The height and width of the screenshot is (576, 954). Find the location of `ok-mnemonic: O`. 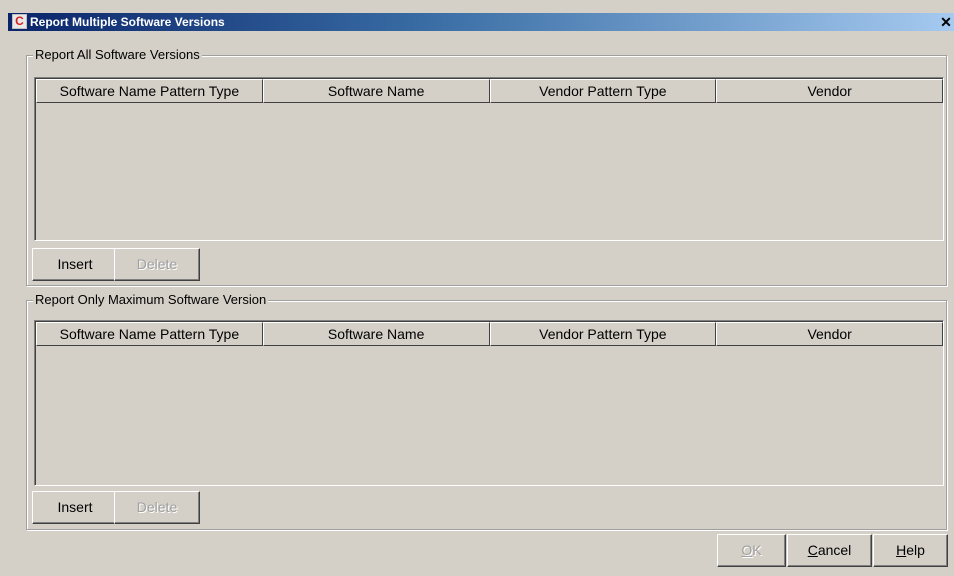

ok-mnemonic: O is located at coordinates (747, 550).